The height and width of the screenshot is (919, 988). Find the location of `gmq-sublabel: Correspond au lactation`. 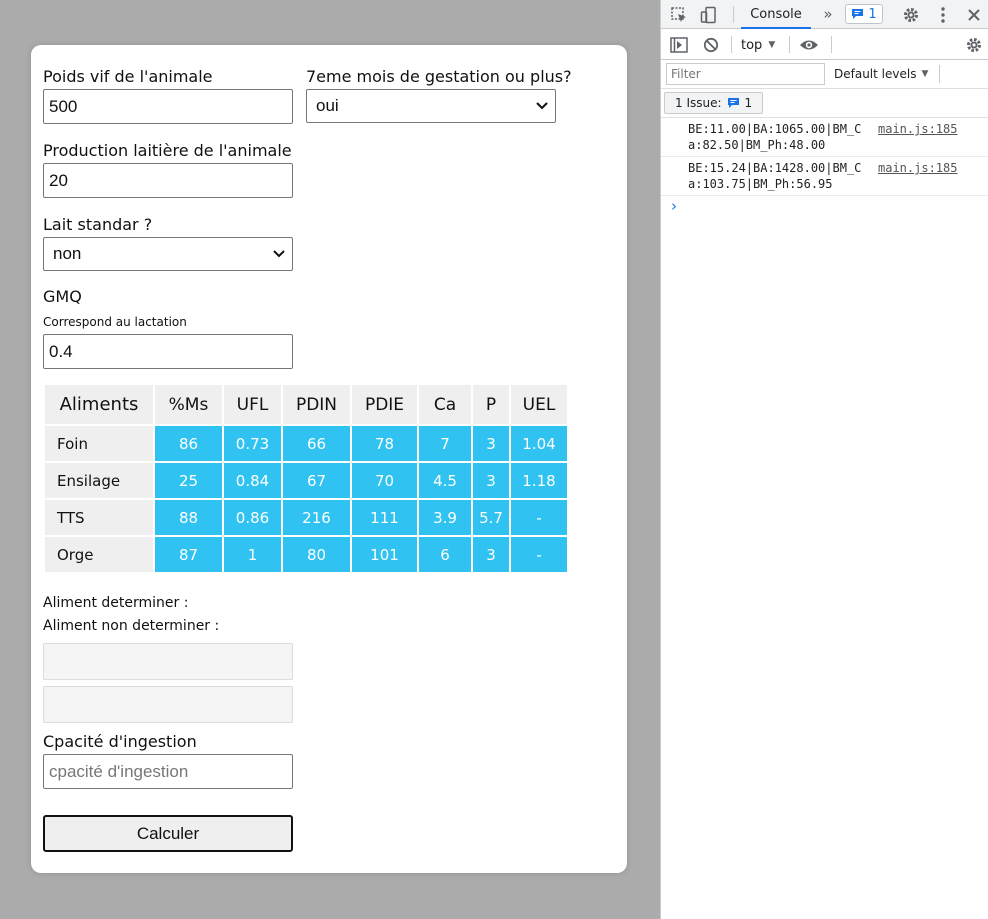

gmq-sublabel: Correspond au lactation is located at coordinates (115, 322).